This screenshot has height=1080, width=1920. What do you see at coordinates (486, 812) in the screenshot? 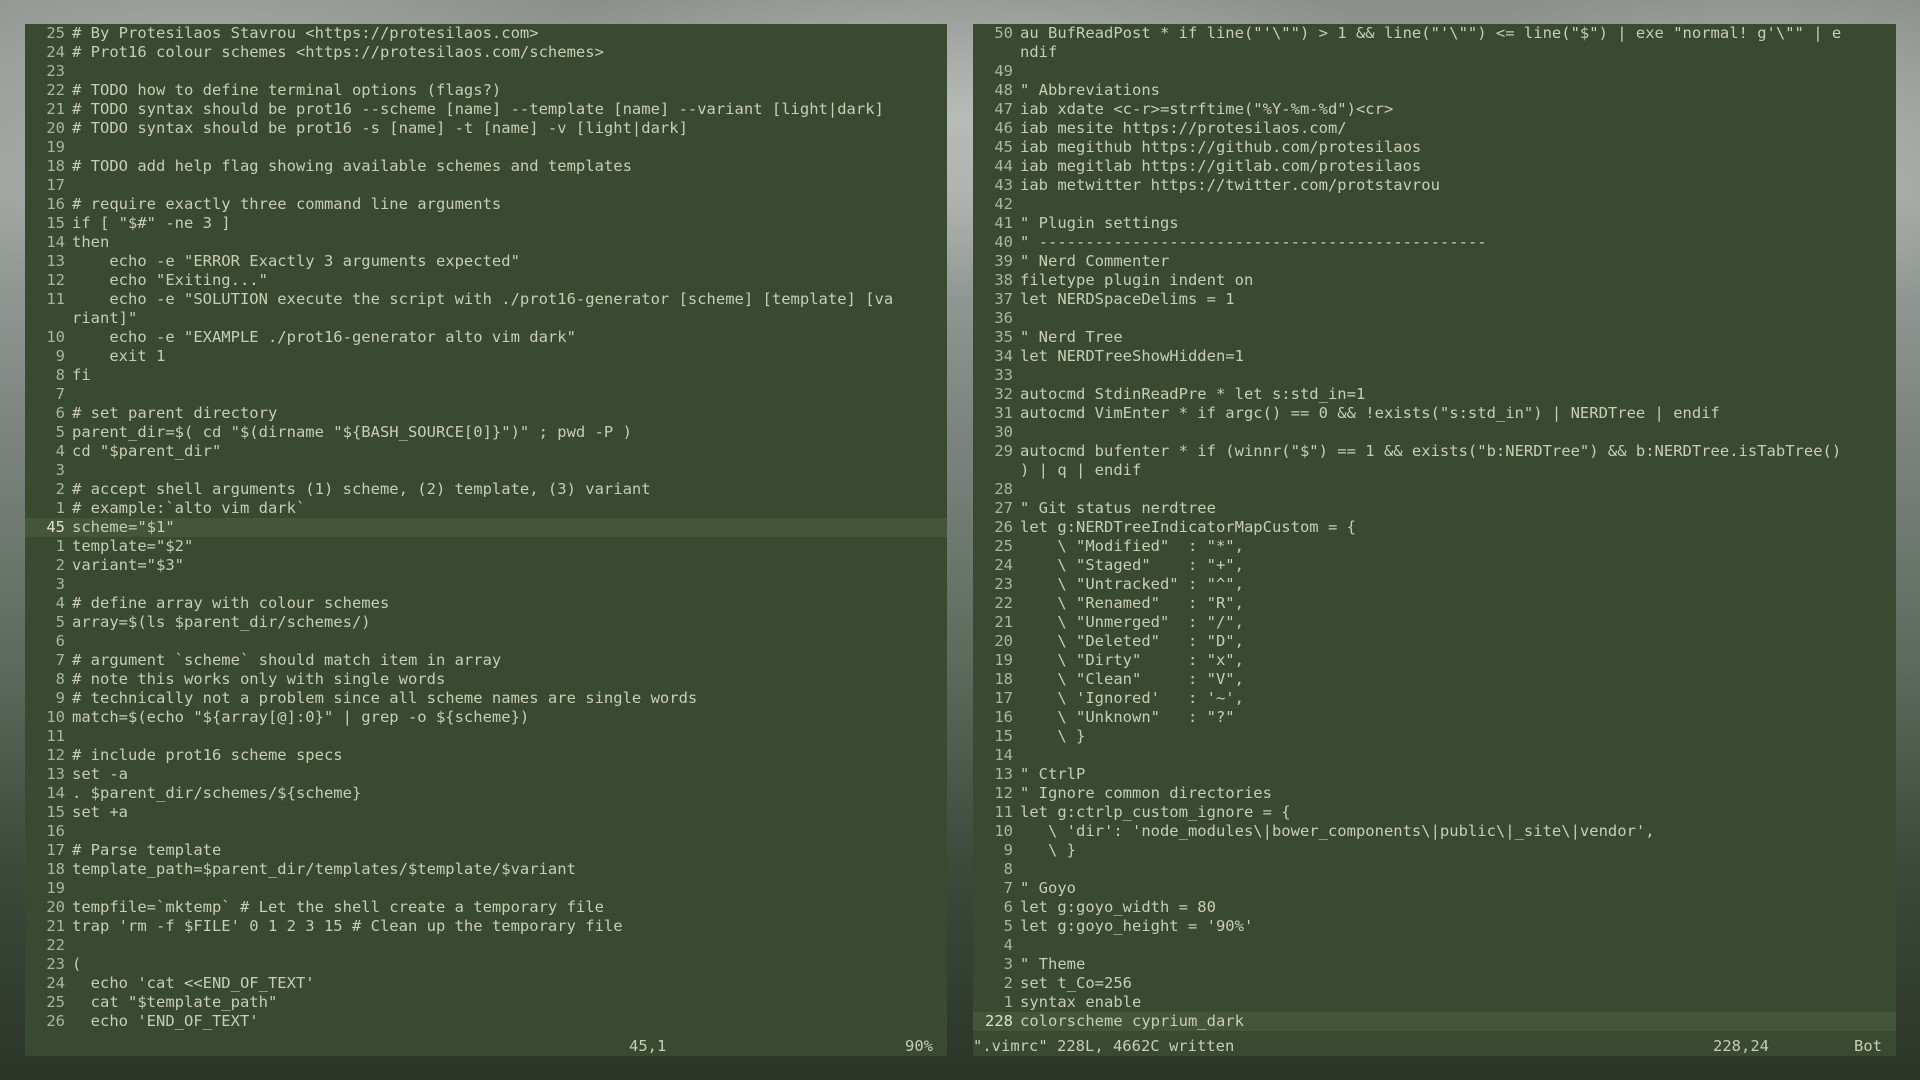
I see `code-line: 15 set +a` at bounding box center [486, 812].